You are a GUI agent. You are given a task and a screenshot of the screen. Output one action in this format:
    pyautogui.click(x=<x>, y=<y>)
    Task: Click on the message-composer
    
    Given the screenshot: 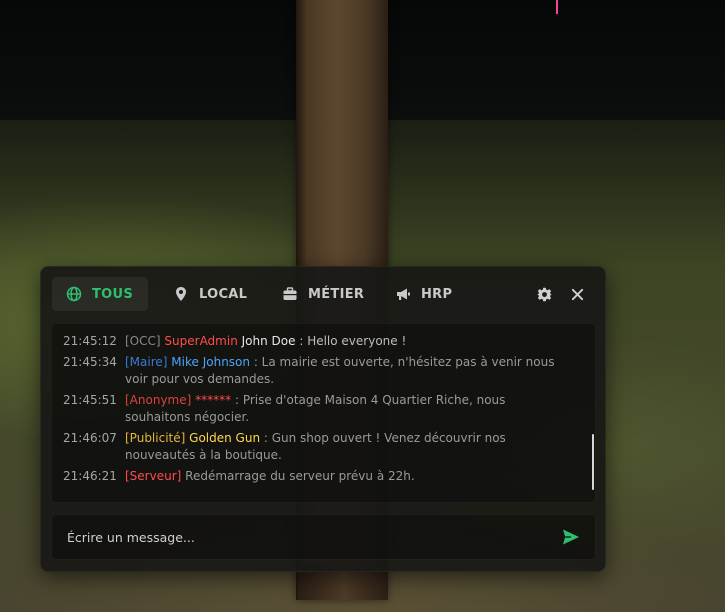 What is the action you would take?
    pyautogui.click(x=323, y=537)
    